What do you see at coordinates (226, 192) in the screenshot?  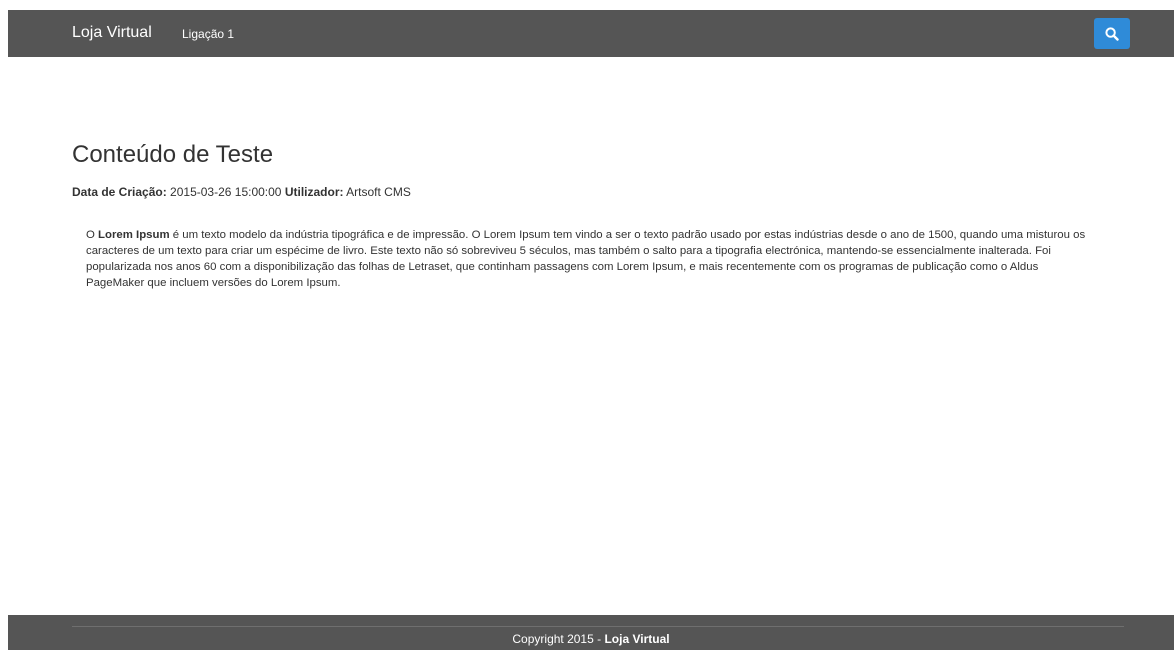 I see `created-value: 2015-03-26 15:00:00` at bounding box center [226, 192].